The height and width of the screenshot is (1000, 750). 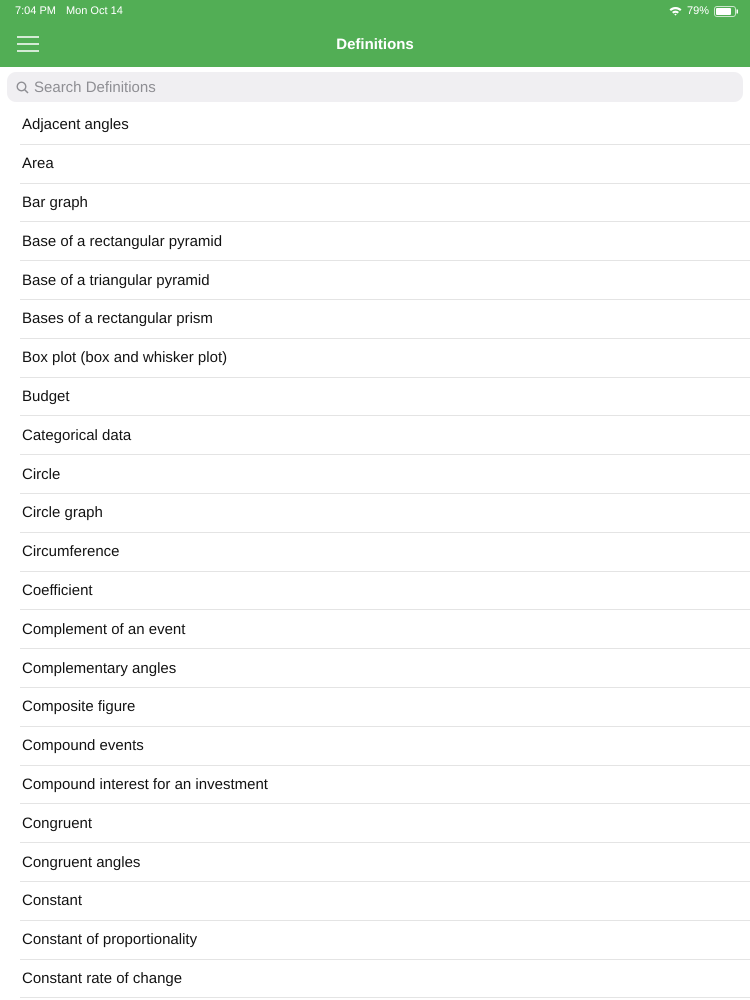 What do you see at coordinates (115, 280) in the screenshot?
I see `definition-item: Base of a triangular pyramid` at bounding box center [115, 280].